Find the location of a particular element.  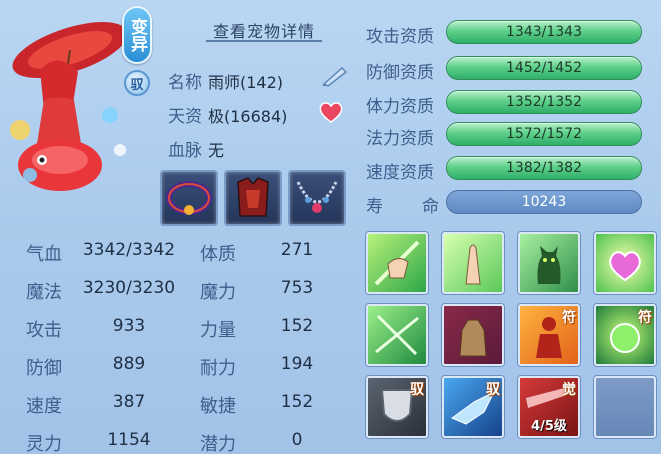

stat-label: 气血 is located at coordinates (44, 254).